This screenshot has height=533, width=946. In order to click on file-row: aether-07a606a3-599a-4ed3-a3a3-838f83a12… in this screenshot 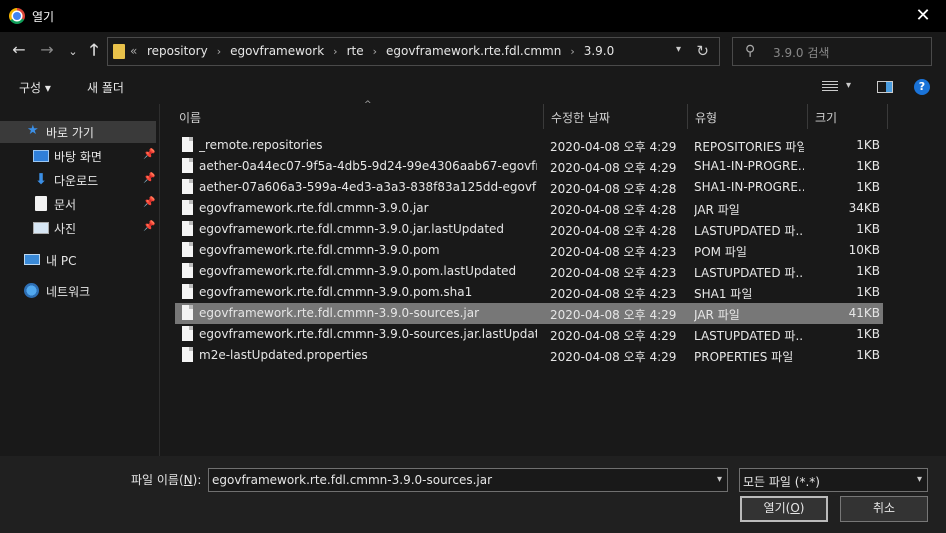, I will do `click(529, 187)`.